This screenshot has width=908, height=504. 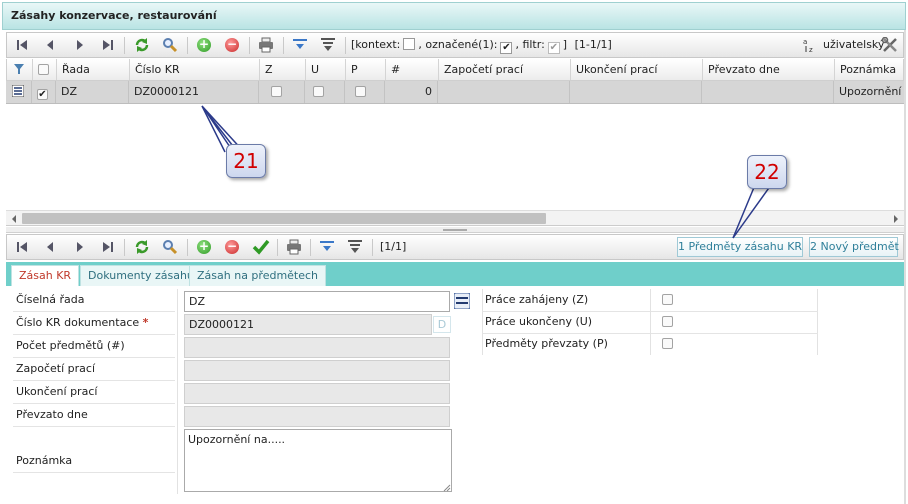 What do you see at coordinates (213, 129) in the screenshot?
I see `callout-21-arrow-line` at bounding box center [213, 129].